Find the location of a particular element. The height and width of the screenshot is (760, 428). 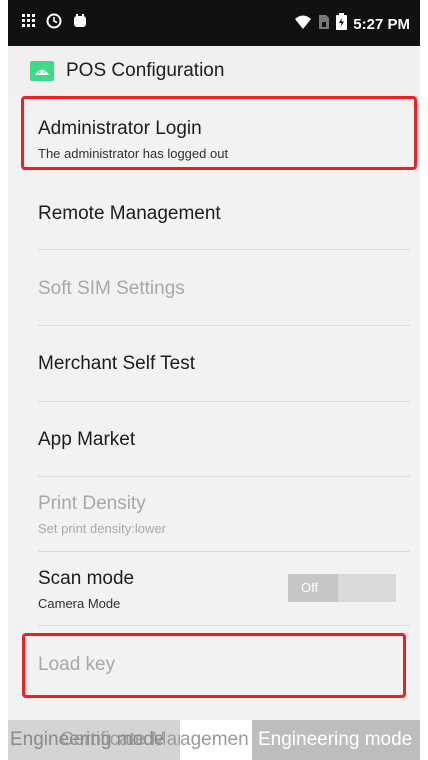

notification-grid-icon is located at coordinates (29, 23).